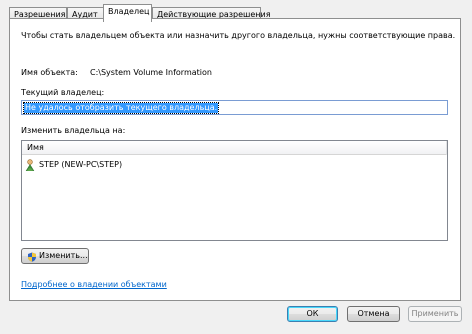 This screenshot has height=334, width=472. I want to click on object-name-value: C:\System Volume Information, so click(151, 72).